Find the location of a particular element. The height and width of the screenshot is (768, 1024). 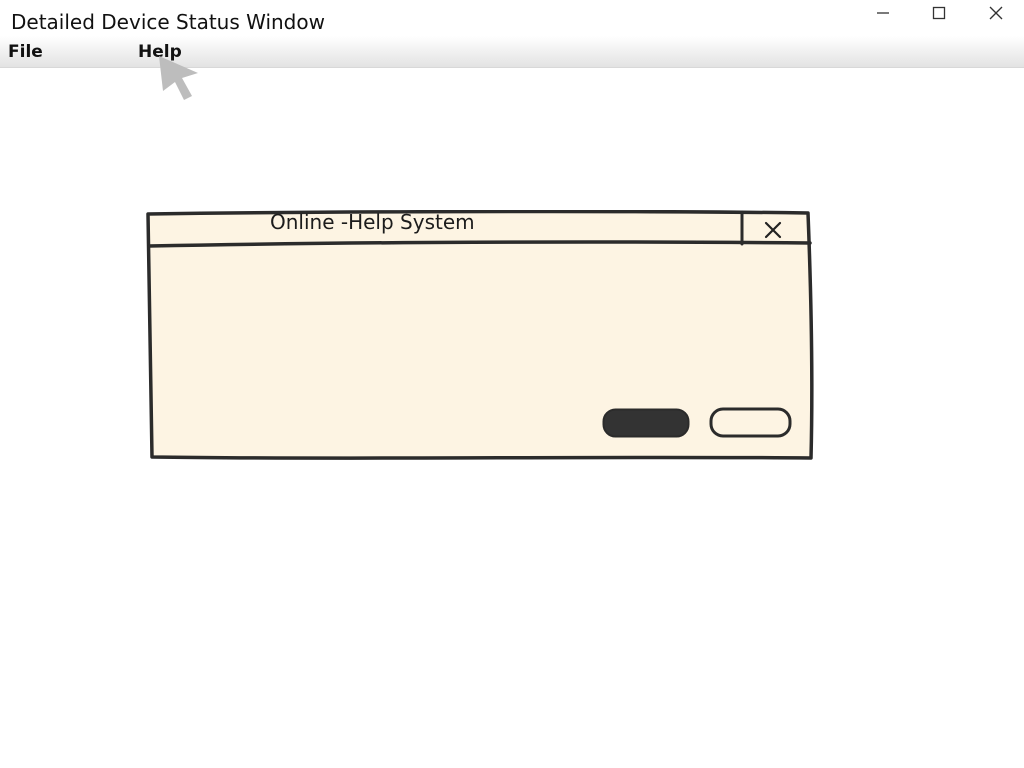

ok-button-shape is located at coordinates (646, 423).